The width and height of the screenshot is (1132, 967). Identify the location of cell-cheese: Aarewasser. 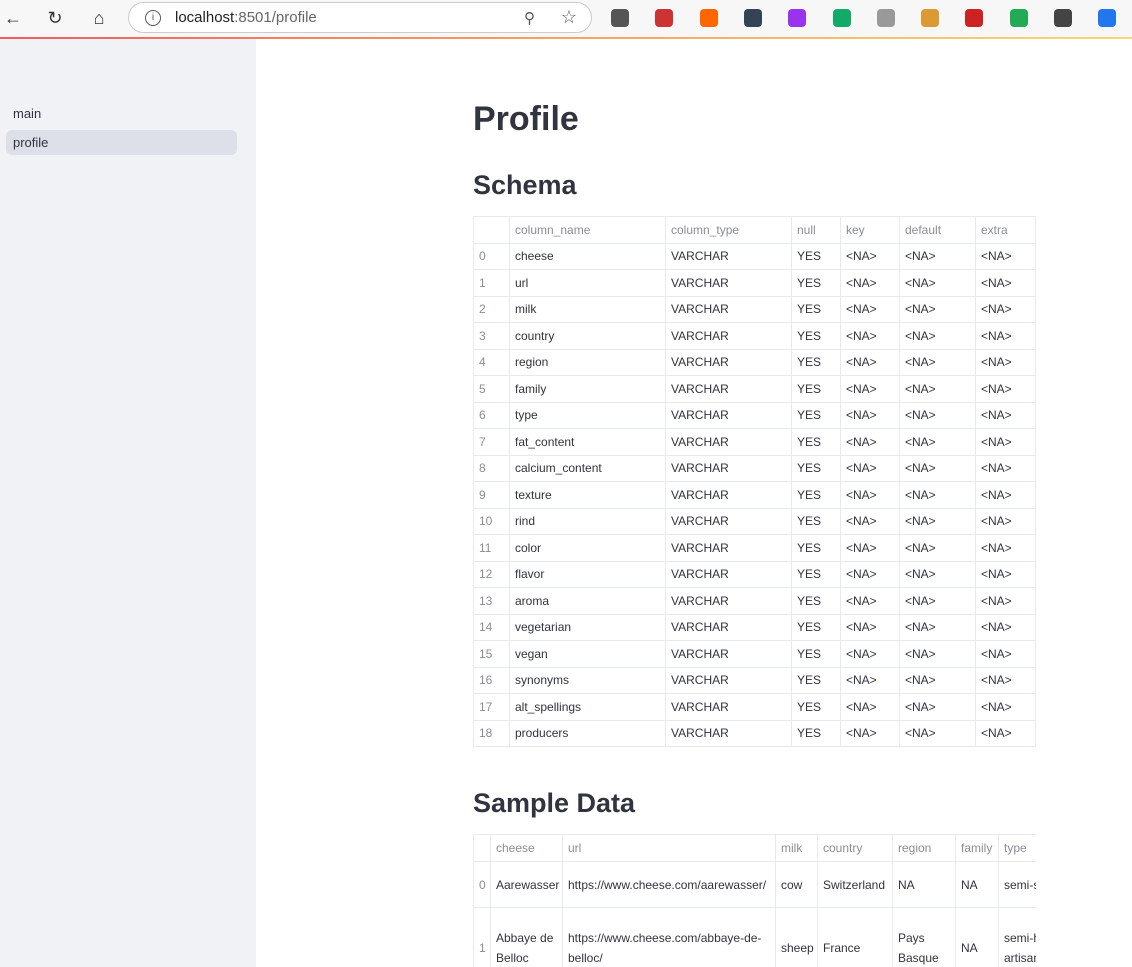
(526, 884).